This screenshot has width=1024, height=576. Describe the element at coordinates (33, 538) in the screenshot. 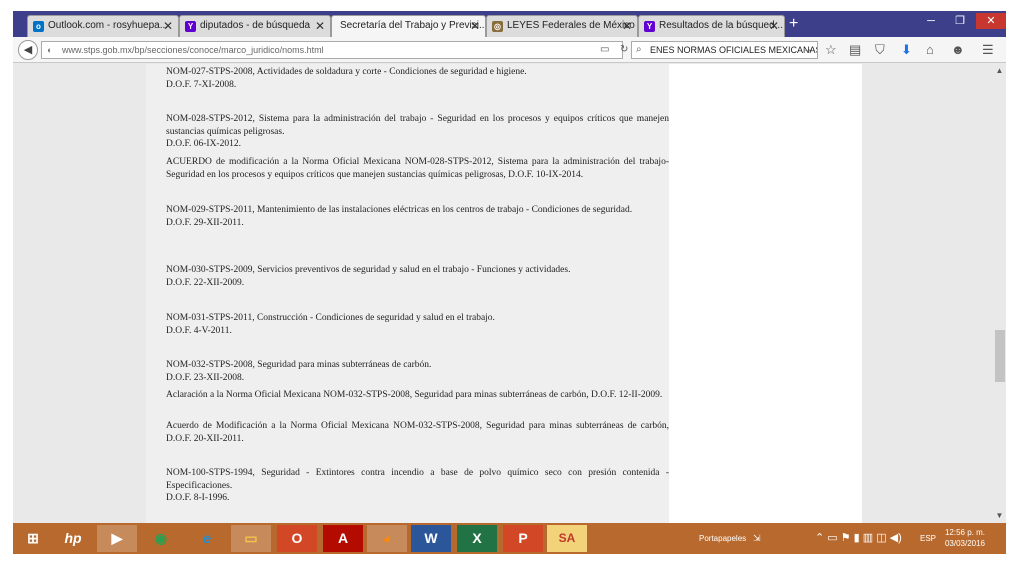

I see `start-button: ⊞` at that location.